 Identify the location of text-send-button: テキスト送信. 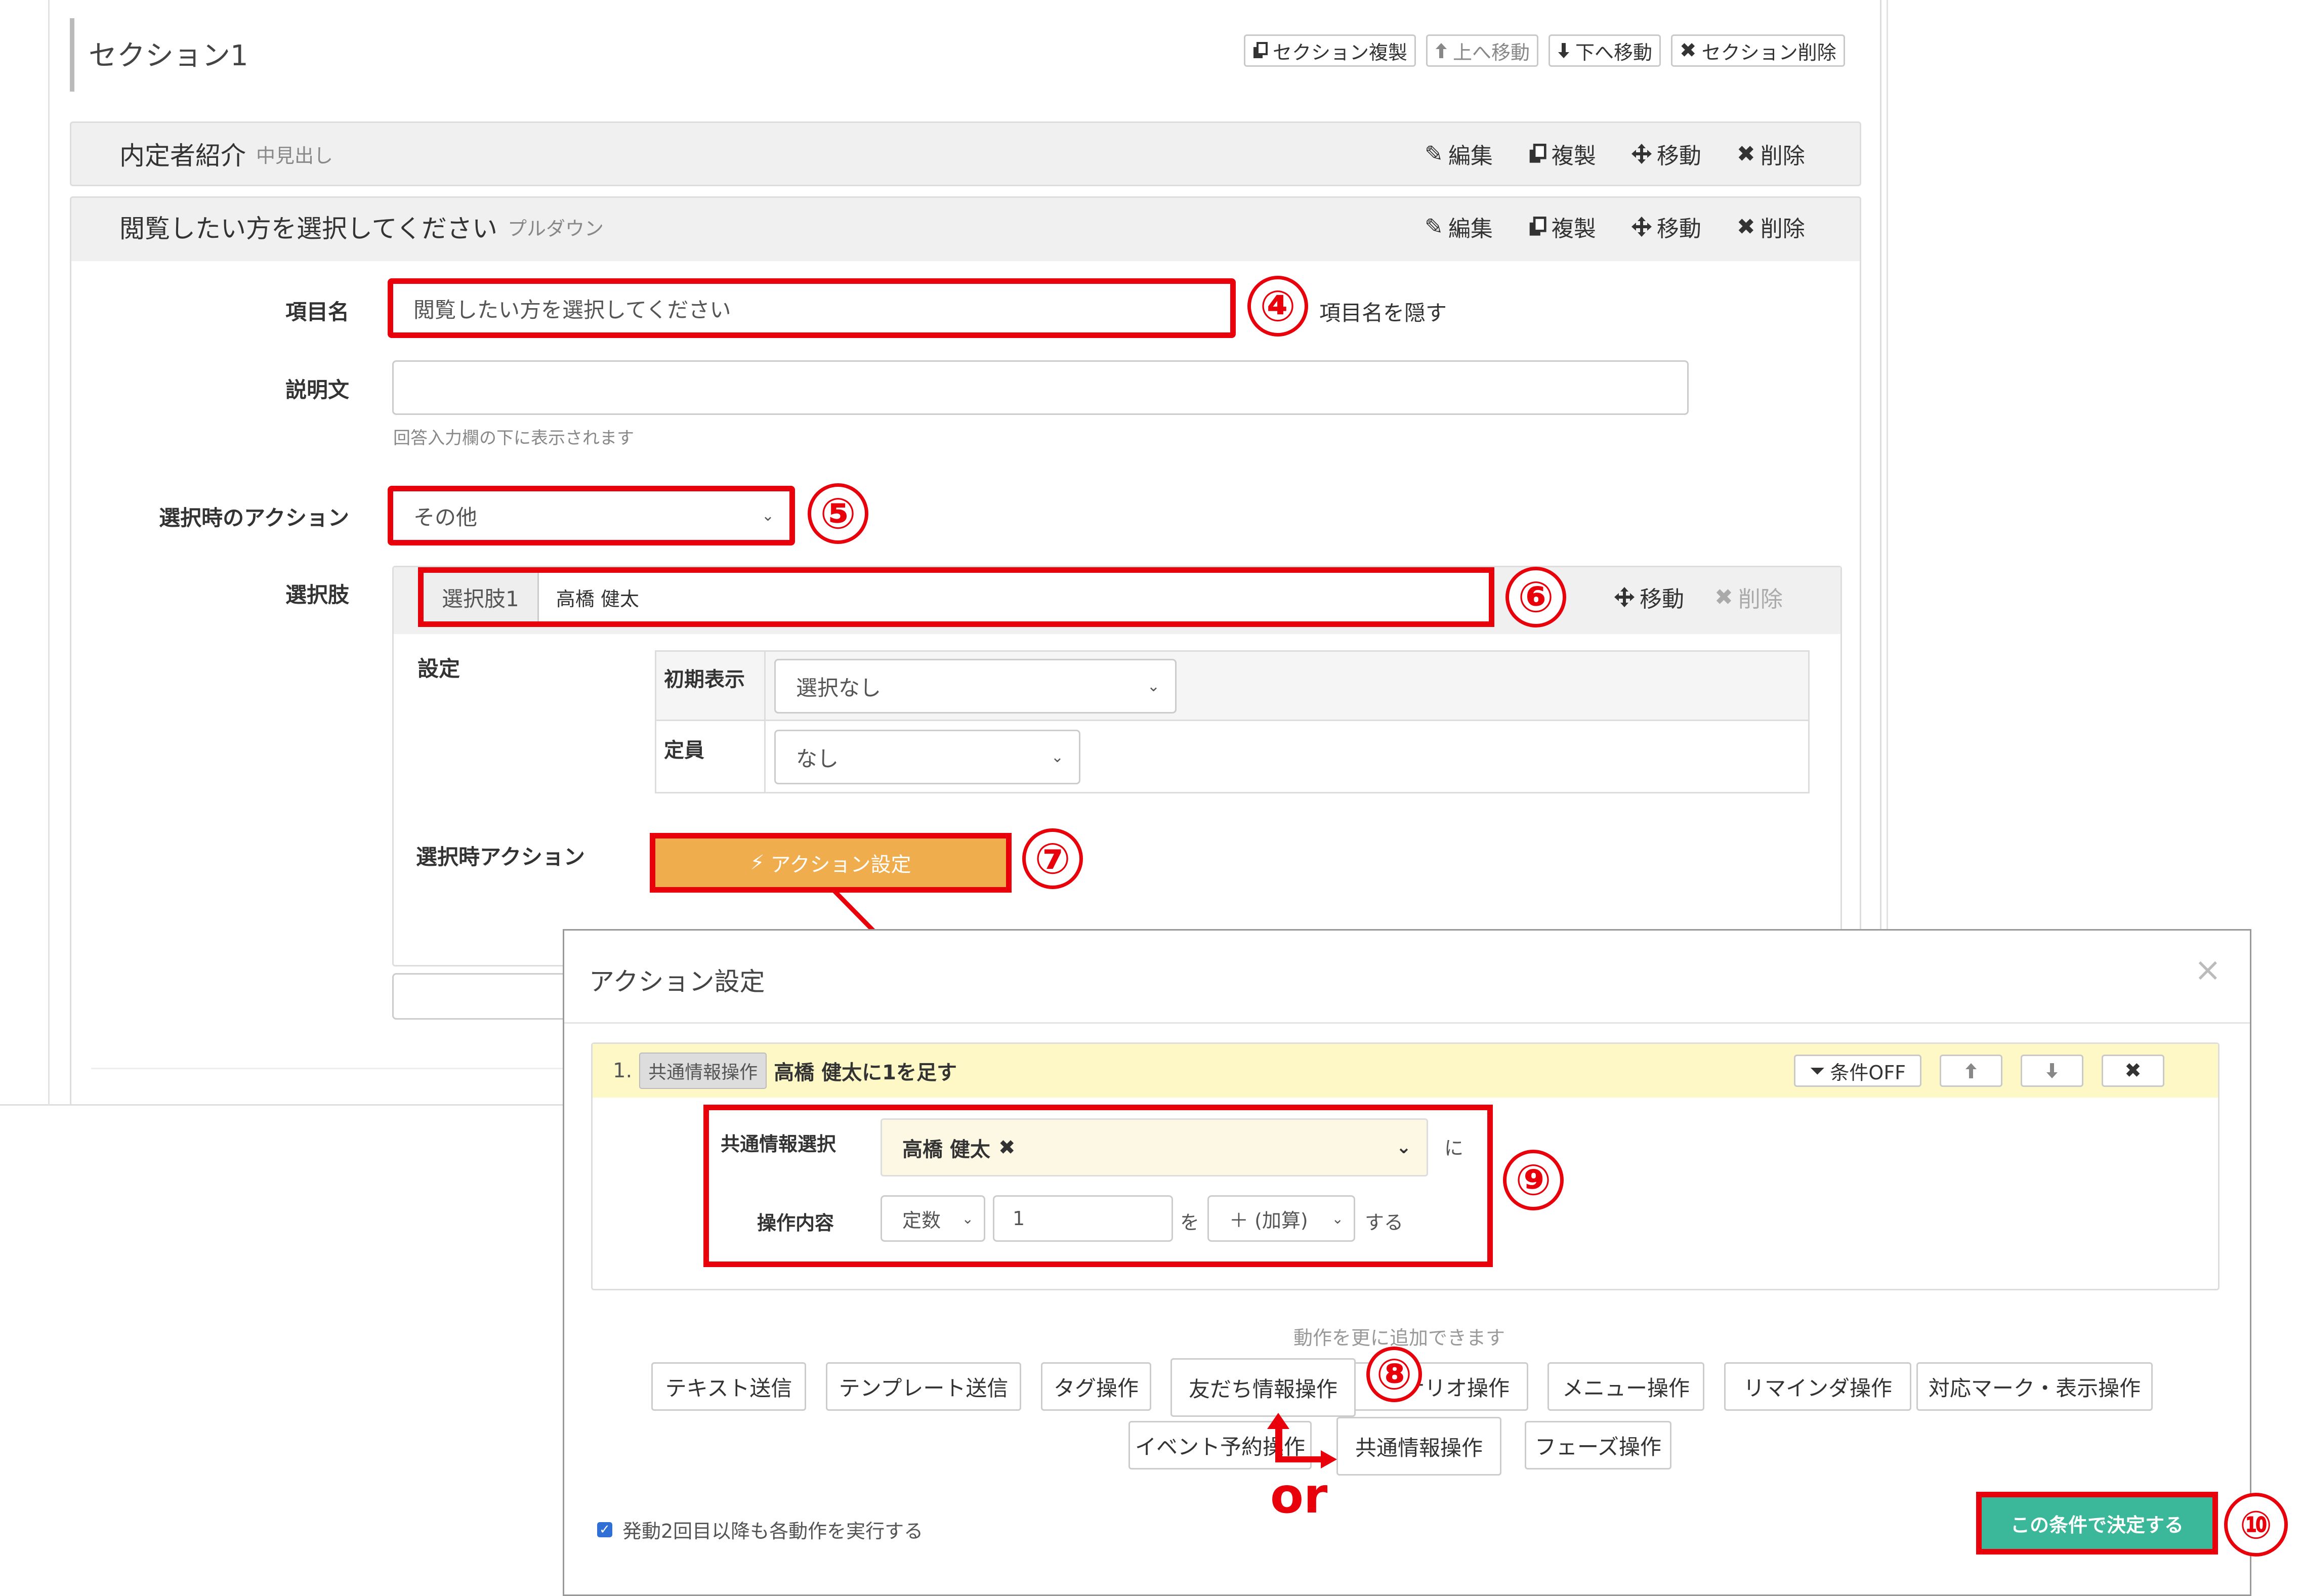
(728, 1386).